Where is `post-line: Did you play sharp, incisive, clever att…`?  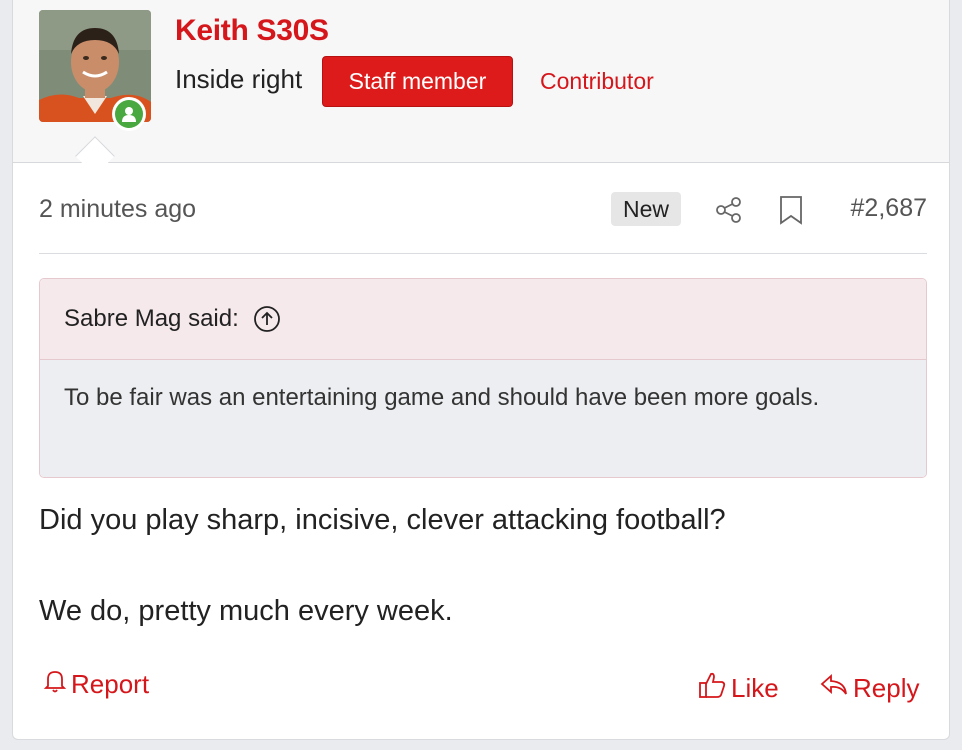 post-line: Did you play sharp, incisive, clever att… is located at coordinates (382, 520).